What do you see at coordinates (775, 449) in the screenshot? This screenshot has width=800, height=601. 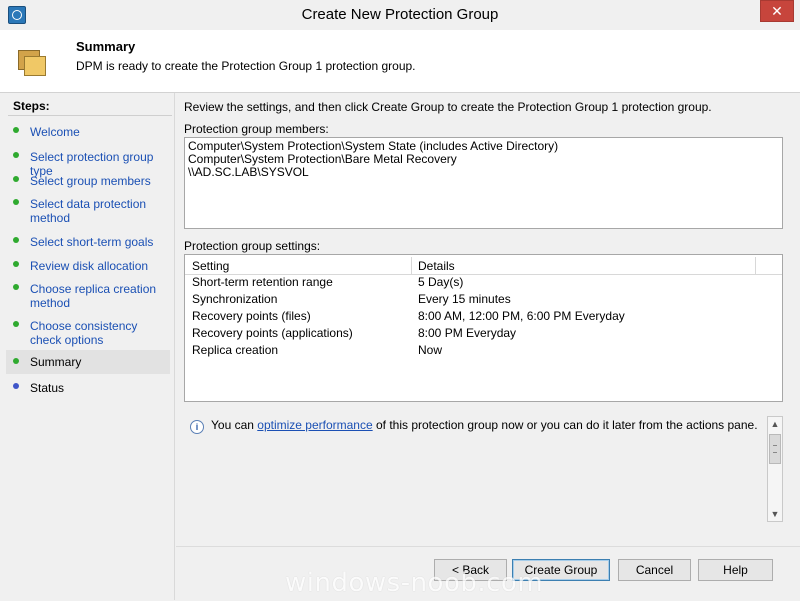 I see `scroll-thumb` at bounding box center [775, 449].